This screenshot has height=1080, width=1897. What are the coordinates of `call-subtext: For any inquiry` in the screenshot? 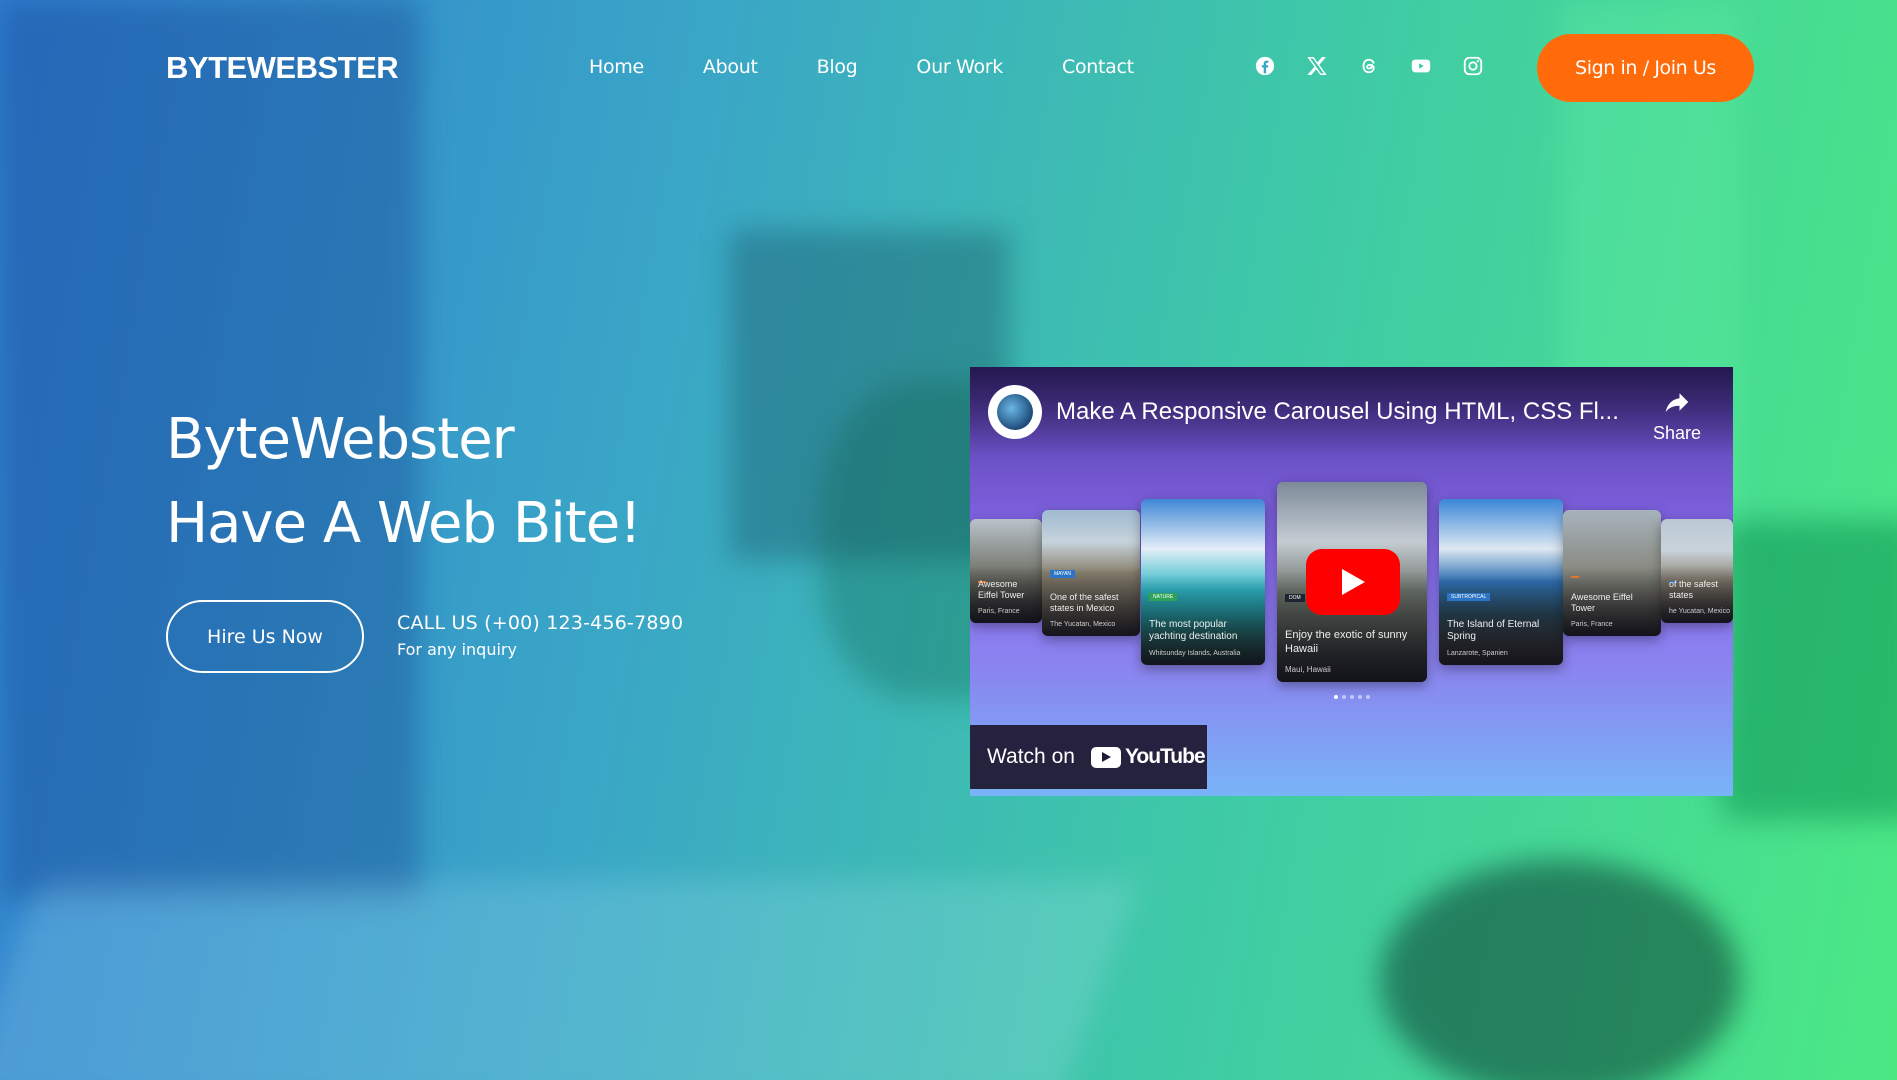 It's located at (457, 649).